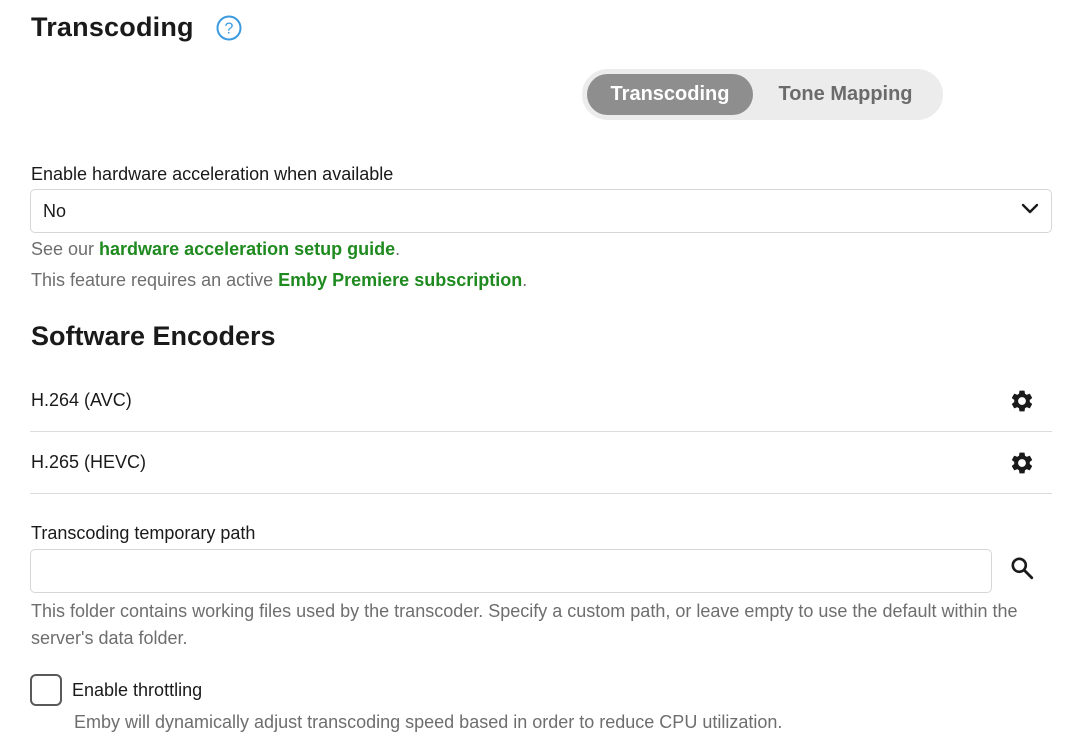  Describe the element at coordinates (143, 533) in the screenshot. I see `temp-path-label: Transcoding temporary path` at that location.